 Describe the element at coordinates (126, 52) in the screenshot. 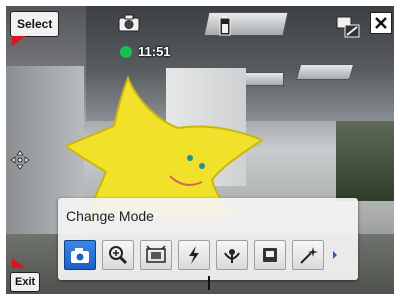

I see `status-dot` at that location.